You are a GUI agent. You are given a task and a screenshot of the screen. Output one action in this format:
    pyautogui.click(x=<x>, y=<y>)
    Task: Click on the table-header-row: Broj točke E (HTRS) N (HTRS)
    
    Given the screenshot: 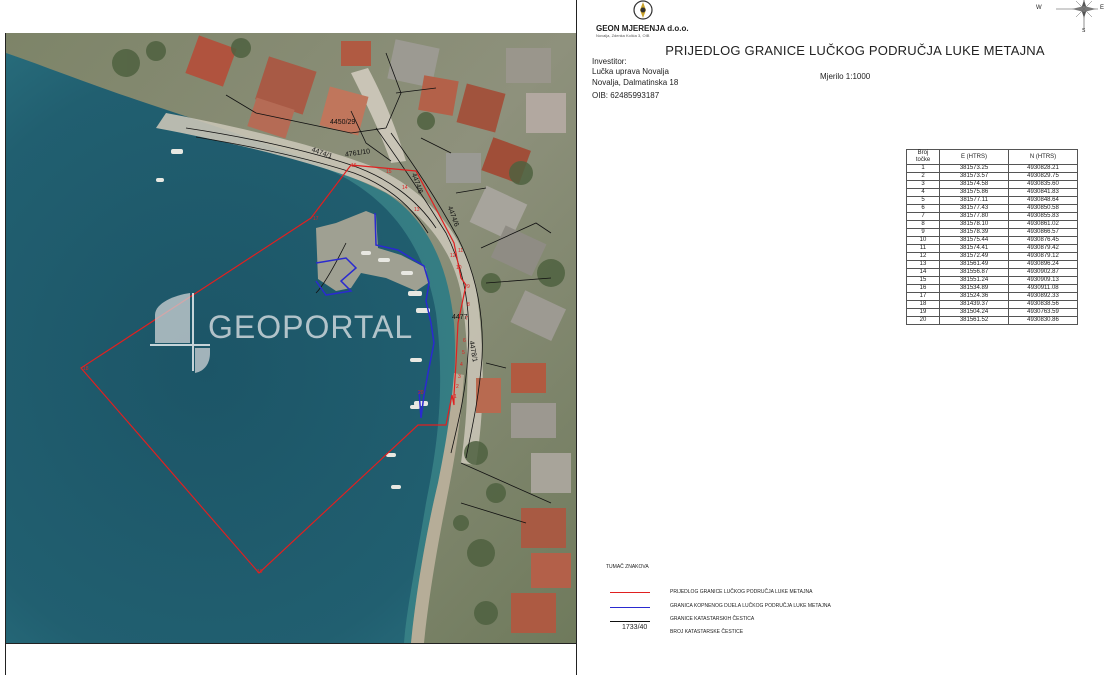 What is the action you would take?
    pyautogui.click(x=992, y=157)
    